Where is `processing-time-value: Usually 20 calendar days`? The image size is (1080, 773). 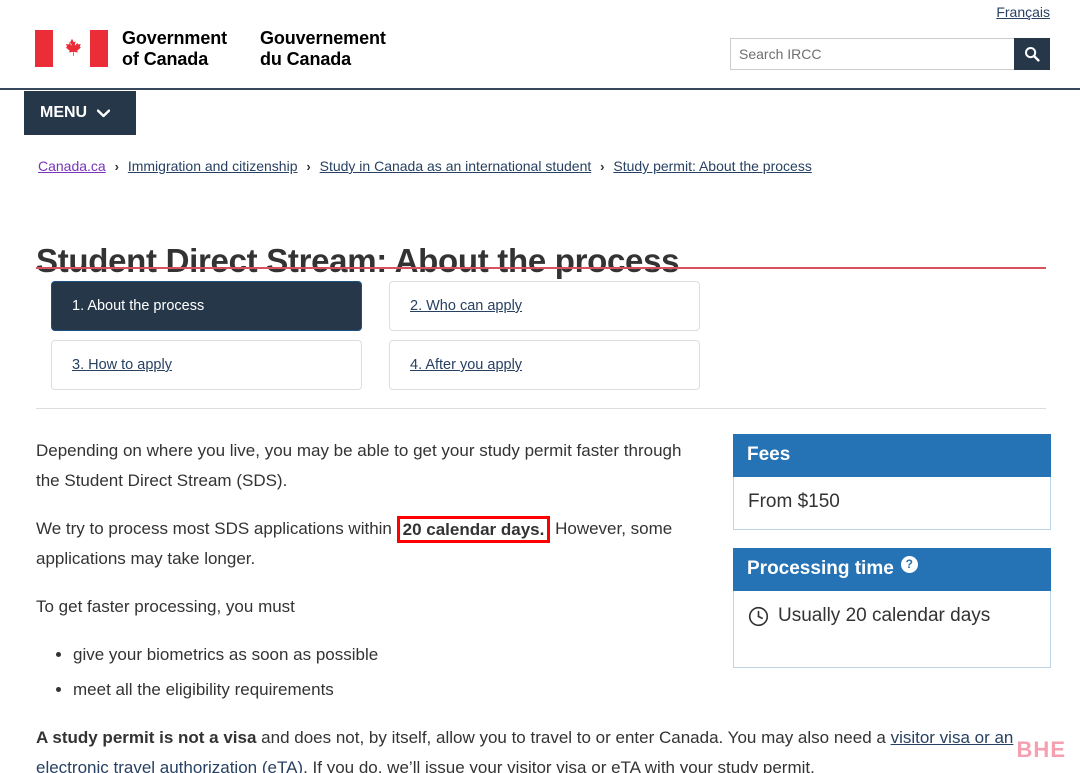 processing-time-value: Usually 20 calendar days is located at coordinates (884, 615).